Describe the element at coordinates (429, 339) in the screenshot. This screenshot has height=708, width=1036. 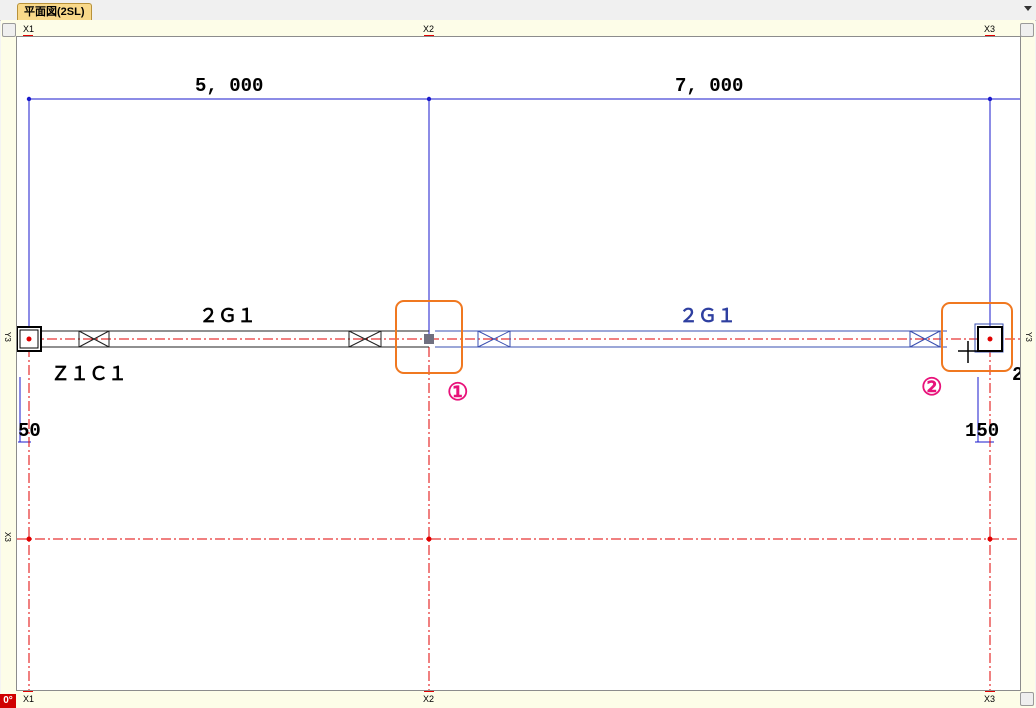
I see `mid-node` at that location.